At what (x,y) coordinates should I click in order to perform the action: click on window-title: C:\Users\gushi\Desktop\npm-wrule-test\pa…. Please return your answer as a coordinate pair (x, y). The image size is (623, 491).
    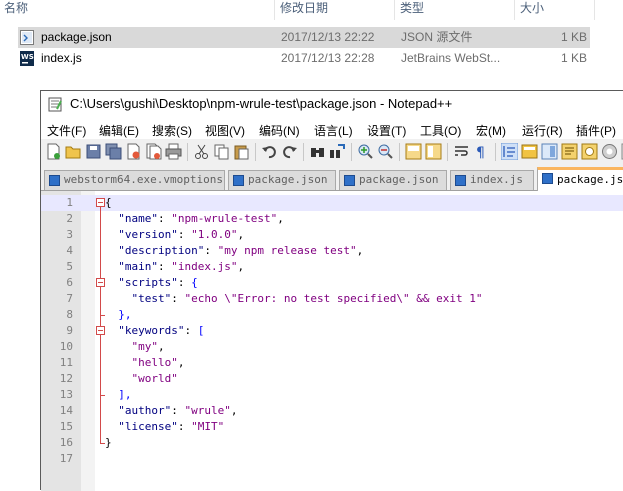
    Looking at the image, I should click on (261, 103).